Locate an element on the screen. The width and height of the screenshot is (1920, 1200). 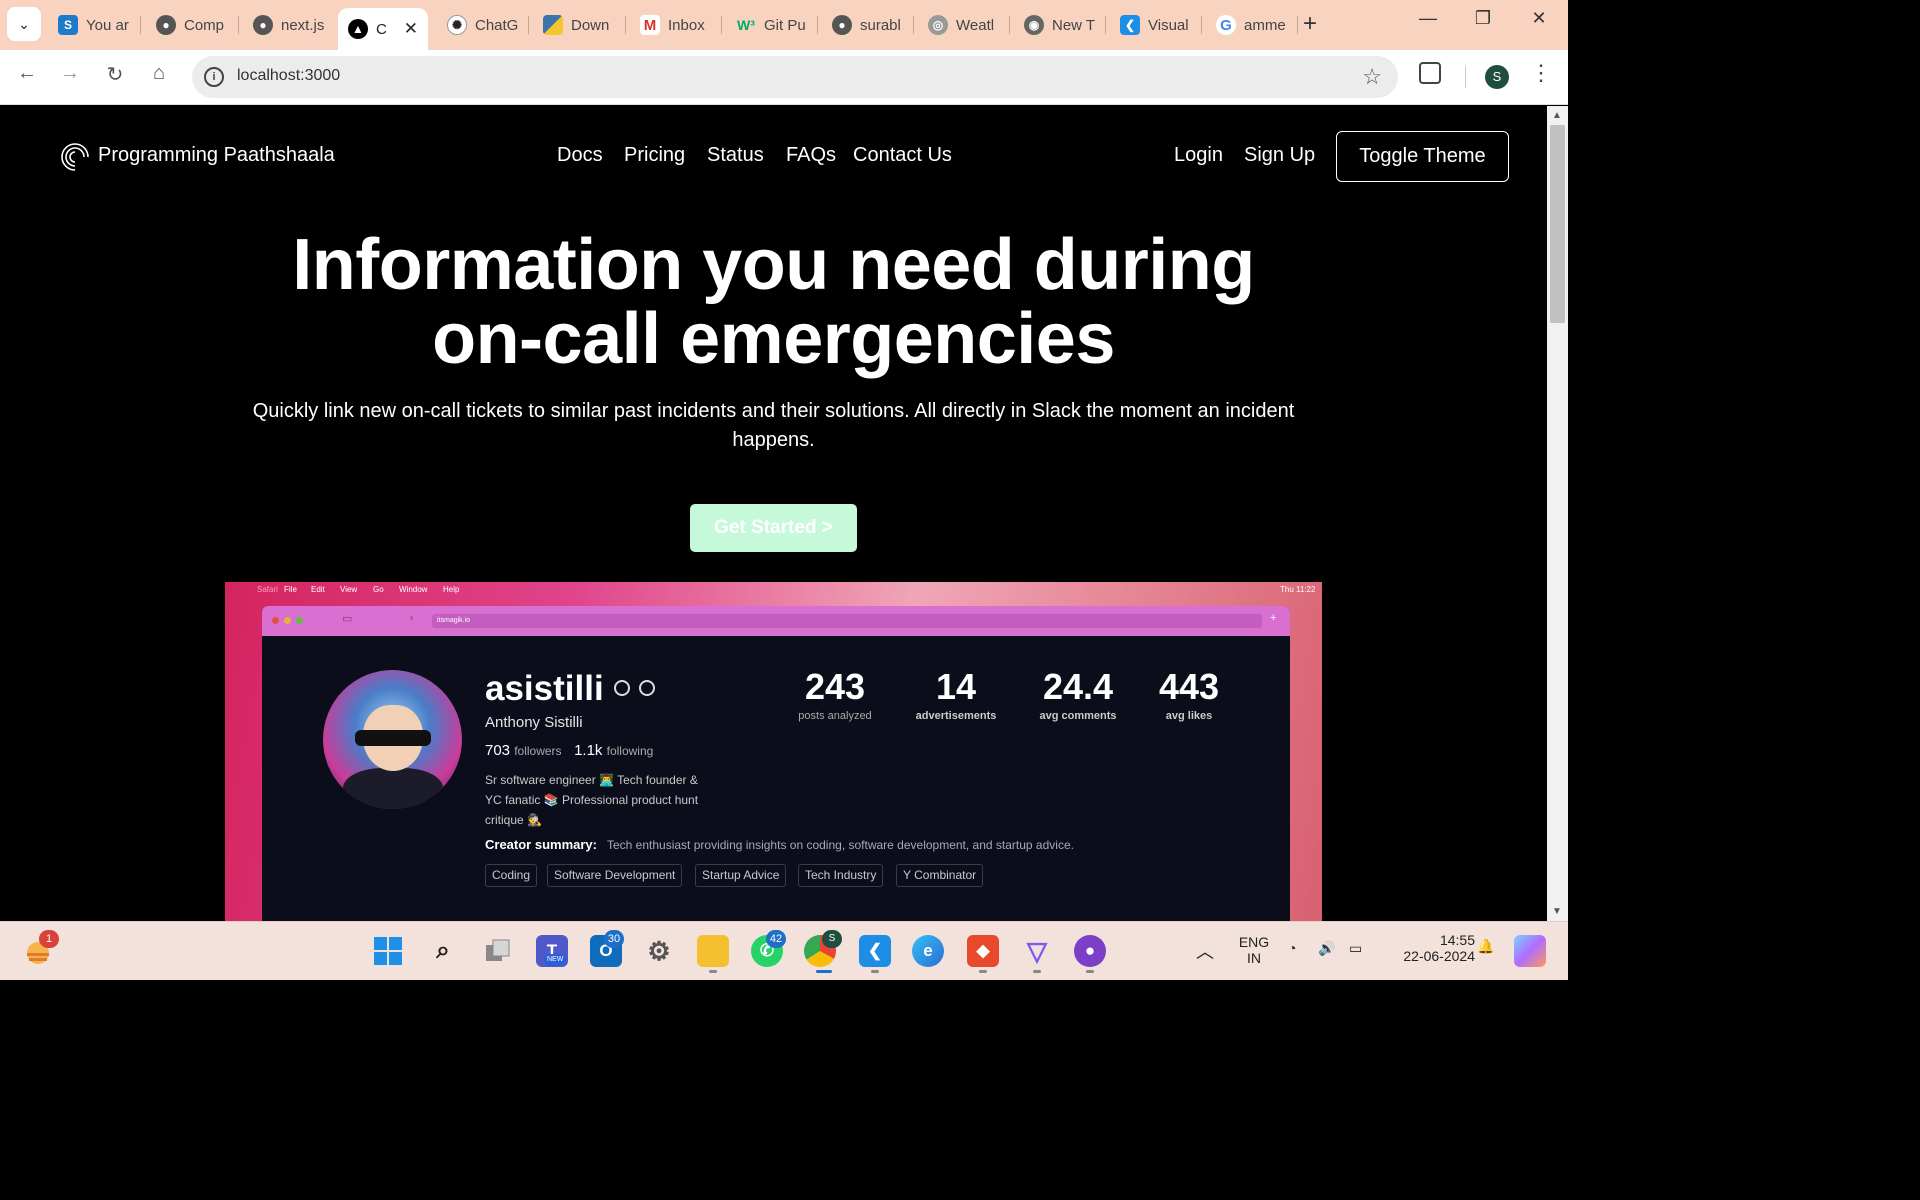
stat-value: 443 is located at coordinates (1189, 686).